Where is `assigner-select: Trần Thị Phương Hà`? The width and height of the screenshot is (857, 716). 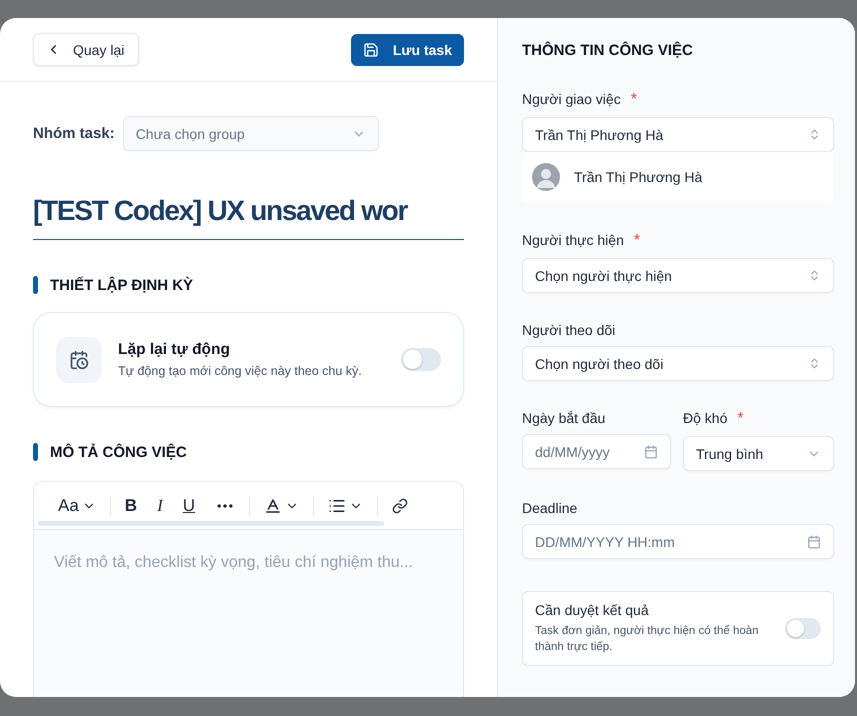 assigner-select: Trần Thị Phương Hà is located at coordinates (678, 134).